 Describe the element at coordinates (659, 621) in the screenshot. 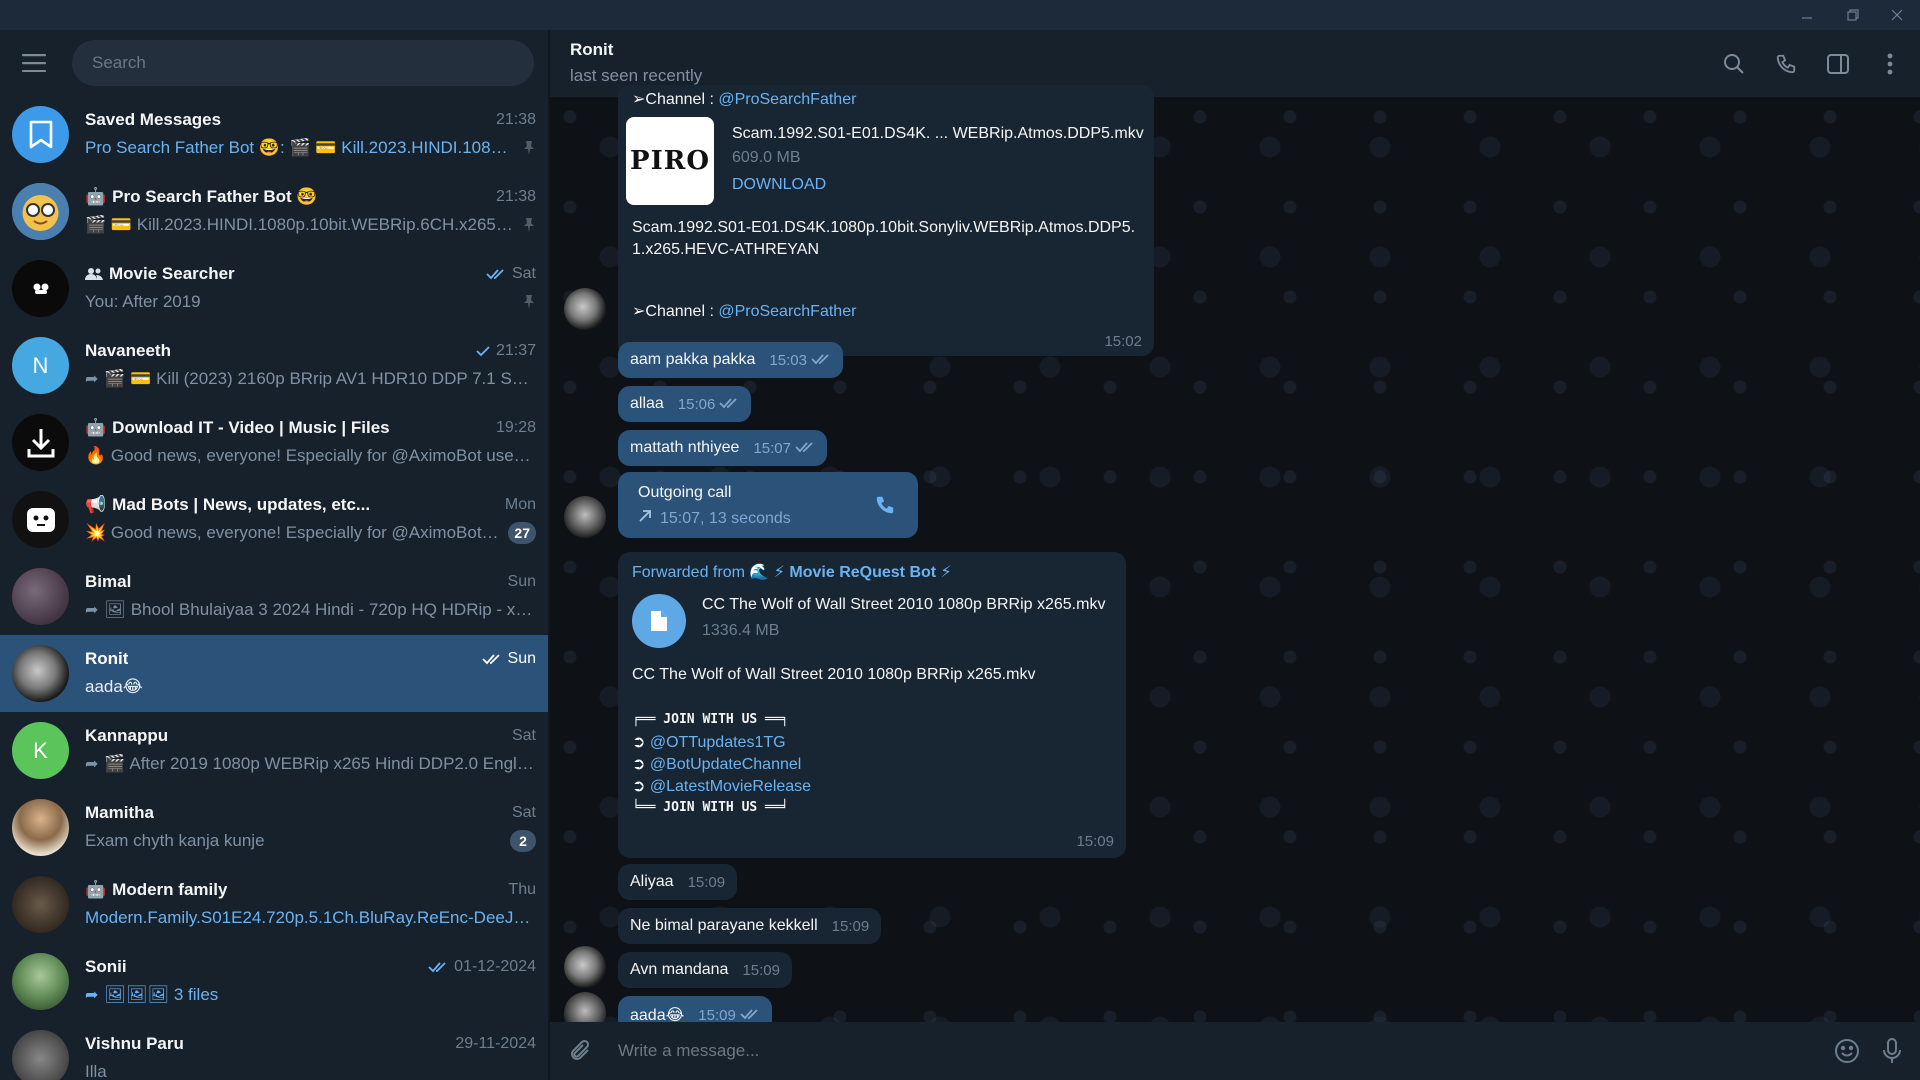

I see `file-icon` at that location.